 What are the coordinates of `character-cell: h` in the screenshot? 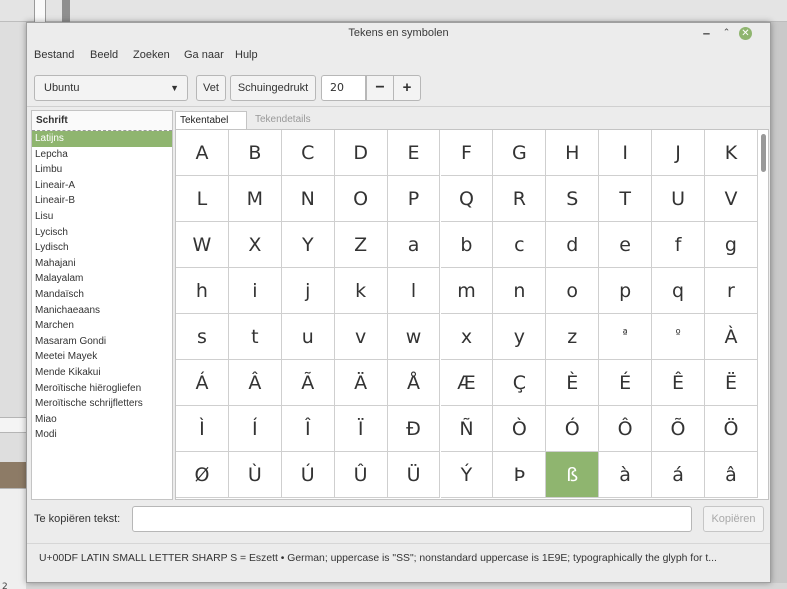 It's located at (202, 291).